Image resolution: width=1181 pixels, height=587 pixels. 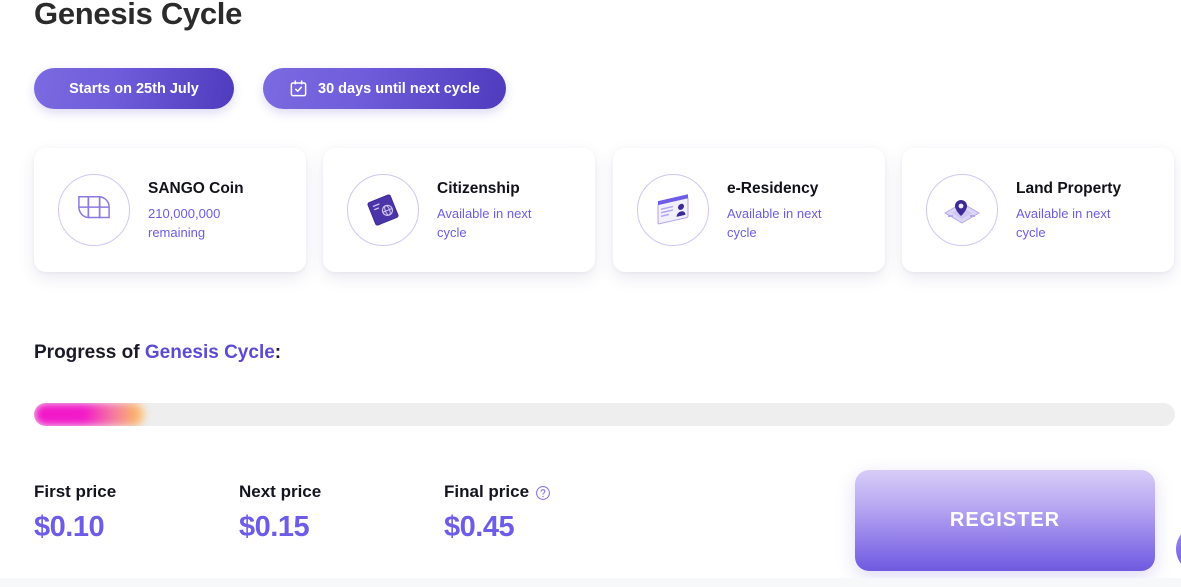 I want to click on price-label-text: Final price, so click(x=487, y=491).